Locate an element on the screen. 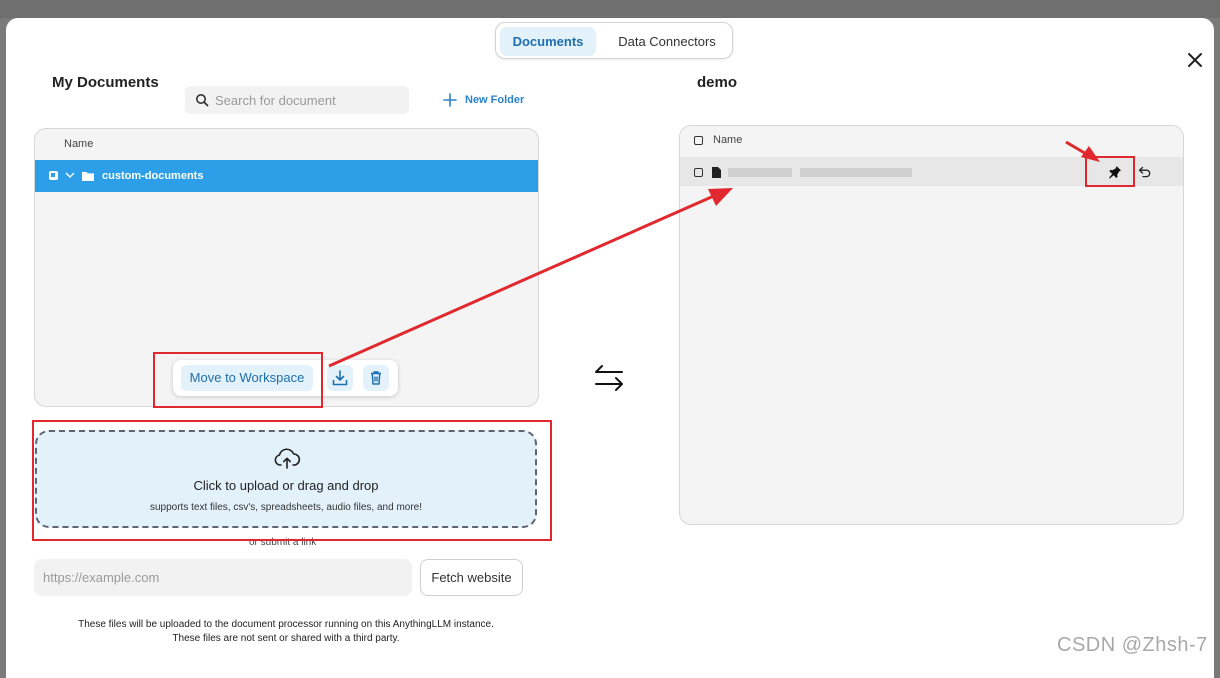 The height and width of the screenshot is (678, 1220). documents-table-header: Name is located at coordinates (286, 144).